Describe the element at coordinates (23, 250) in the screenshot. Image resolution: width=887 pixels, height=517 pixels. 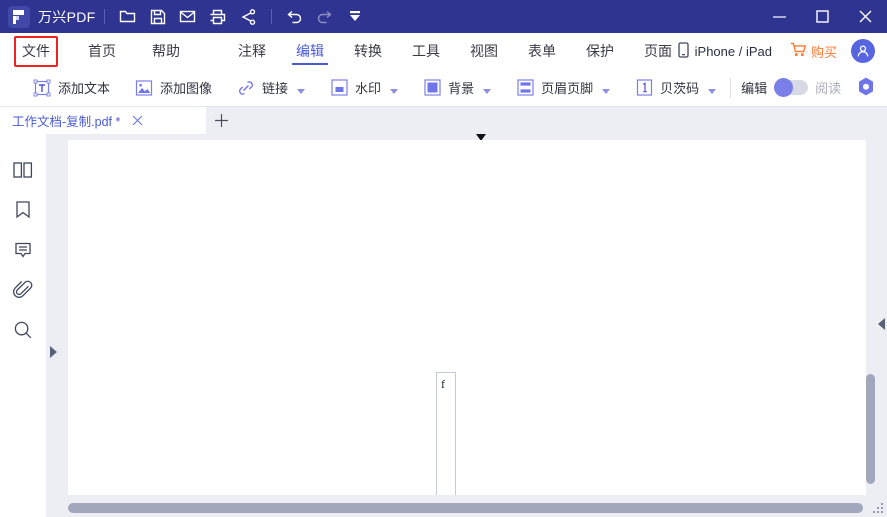
I see `comment-icon` at that location.